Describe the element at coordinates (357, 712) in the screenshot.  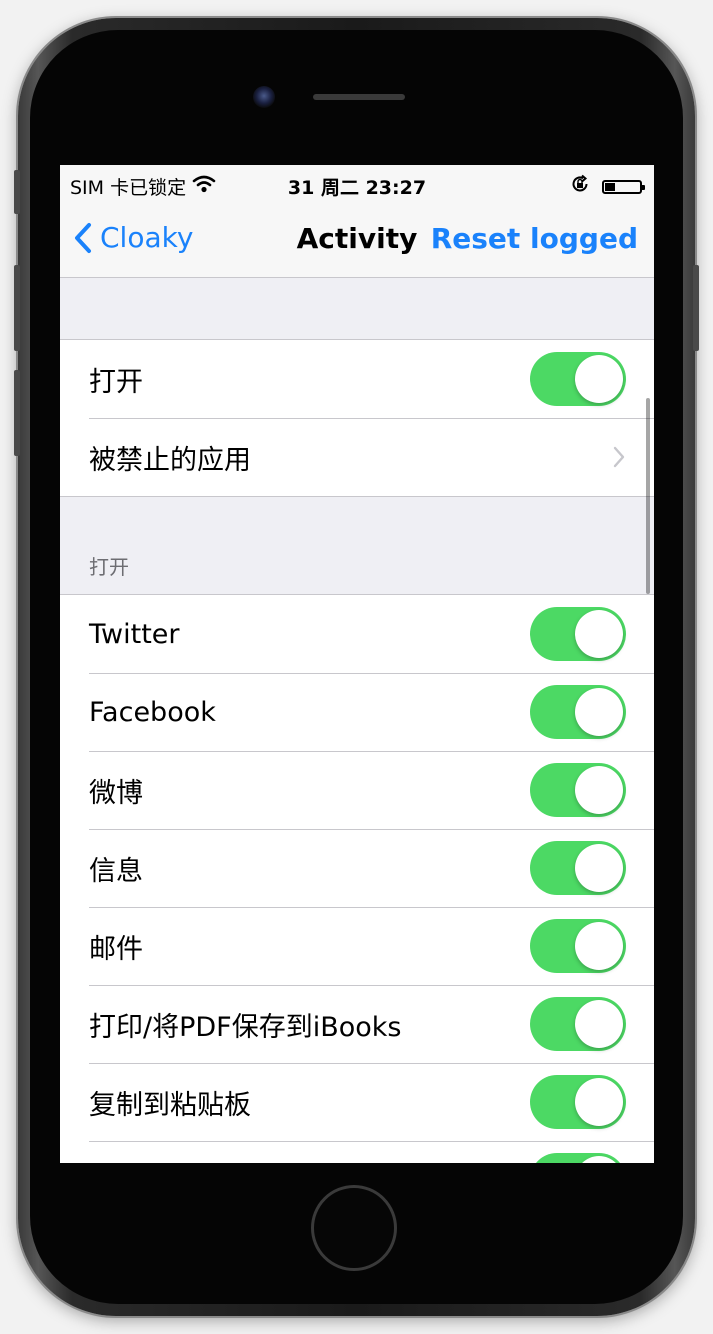
I see `toggle-row: Facebook` at that location.